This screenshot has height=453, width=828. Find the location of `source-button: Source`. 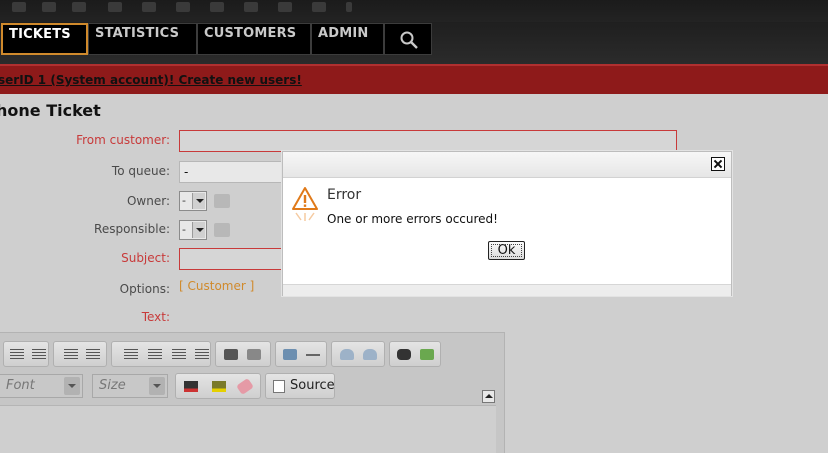

source-button: Source is located at coordinates (300, 386).